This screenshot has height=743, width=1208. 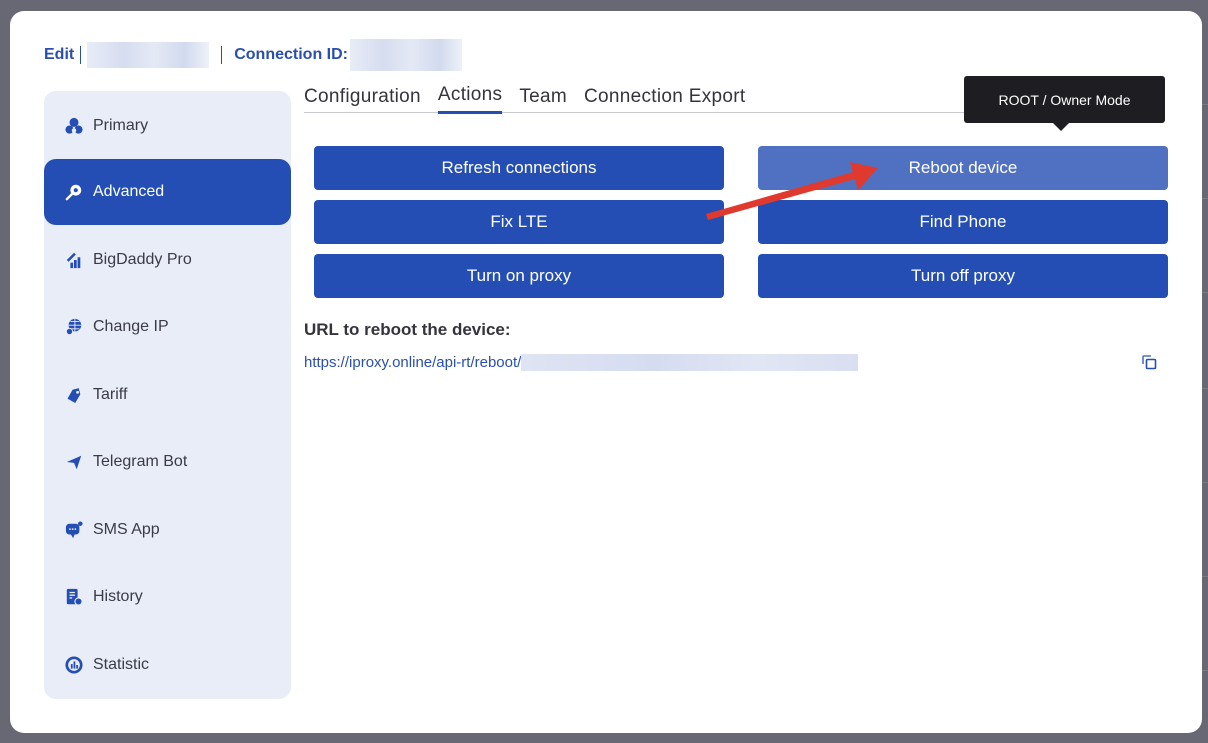 I want to click on refresh-connections-button: Refresh connections, so click(x=519, y=168).